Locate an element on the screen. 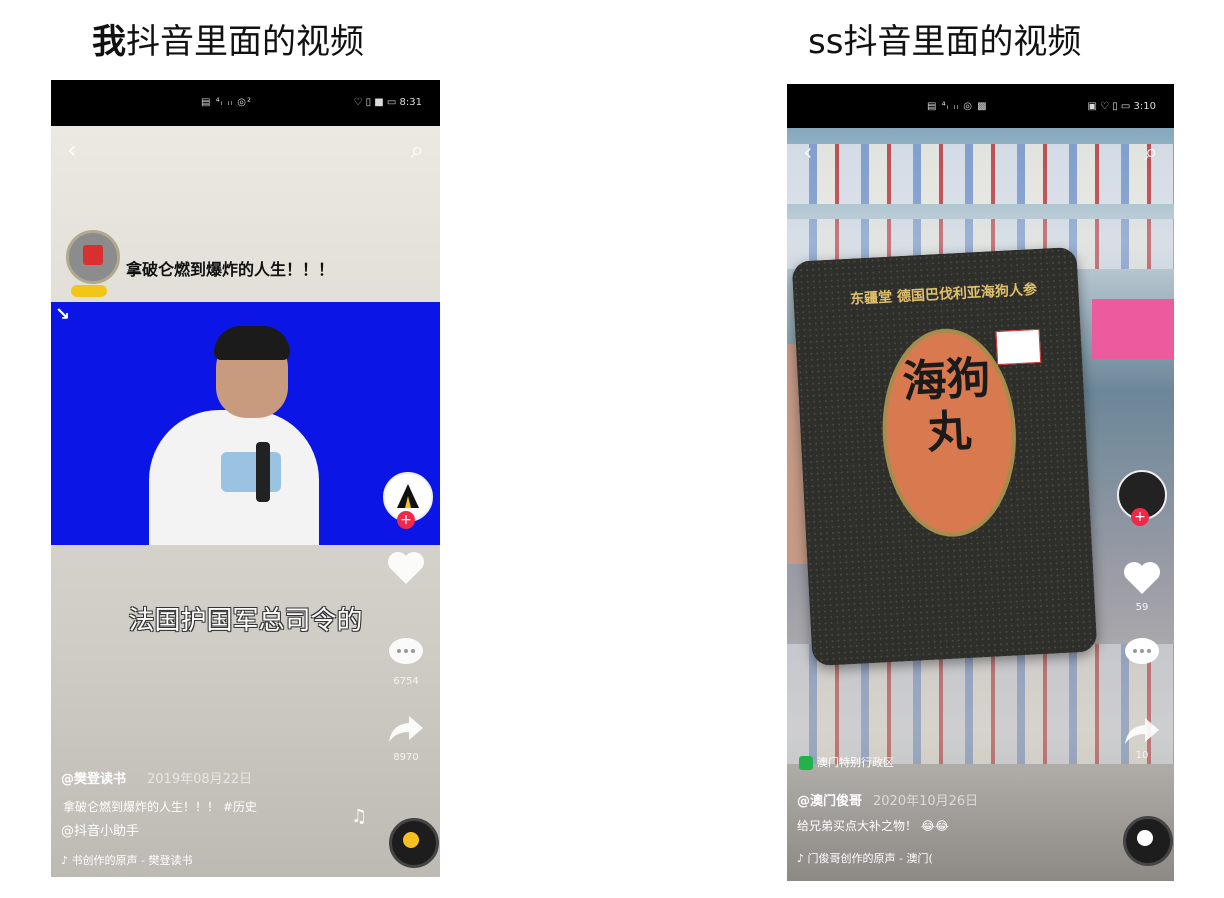 This screenshot has width=1224, height=898. video-caption: 法国护国军总司令的 is located at coordinates (245, 621).